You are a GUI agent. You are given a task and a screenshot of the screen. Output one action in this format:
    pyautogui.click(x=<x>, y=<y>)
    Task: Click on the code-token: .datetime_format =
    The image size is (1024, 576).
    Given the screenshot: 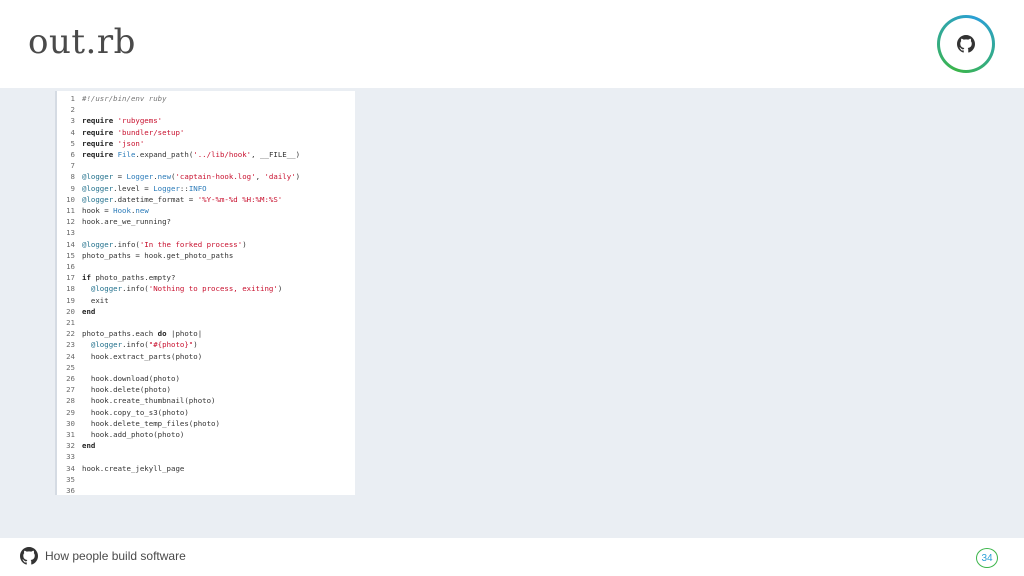 What is the action you would take?
    pyautogui.click(x=155, y=199)
    